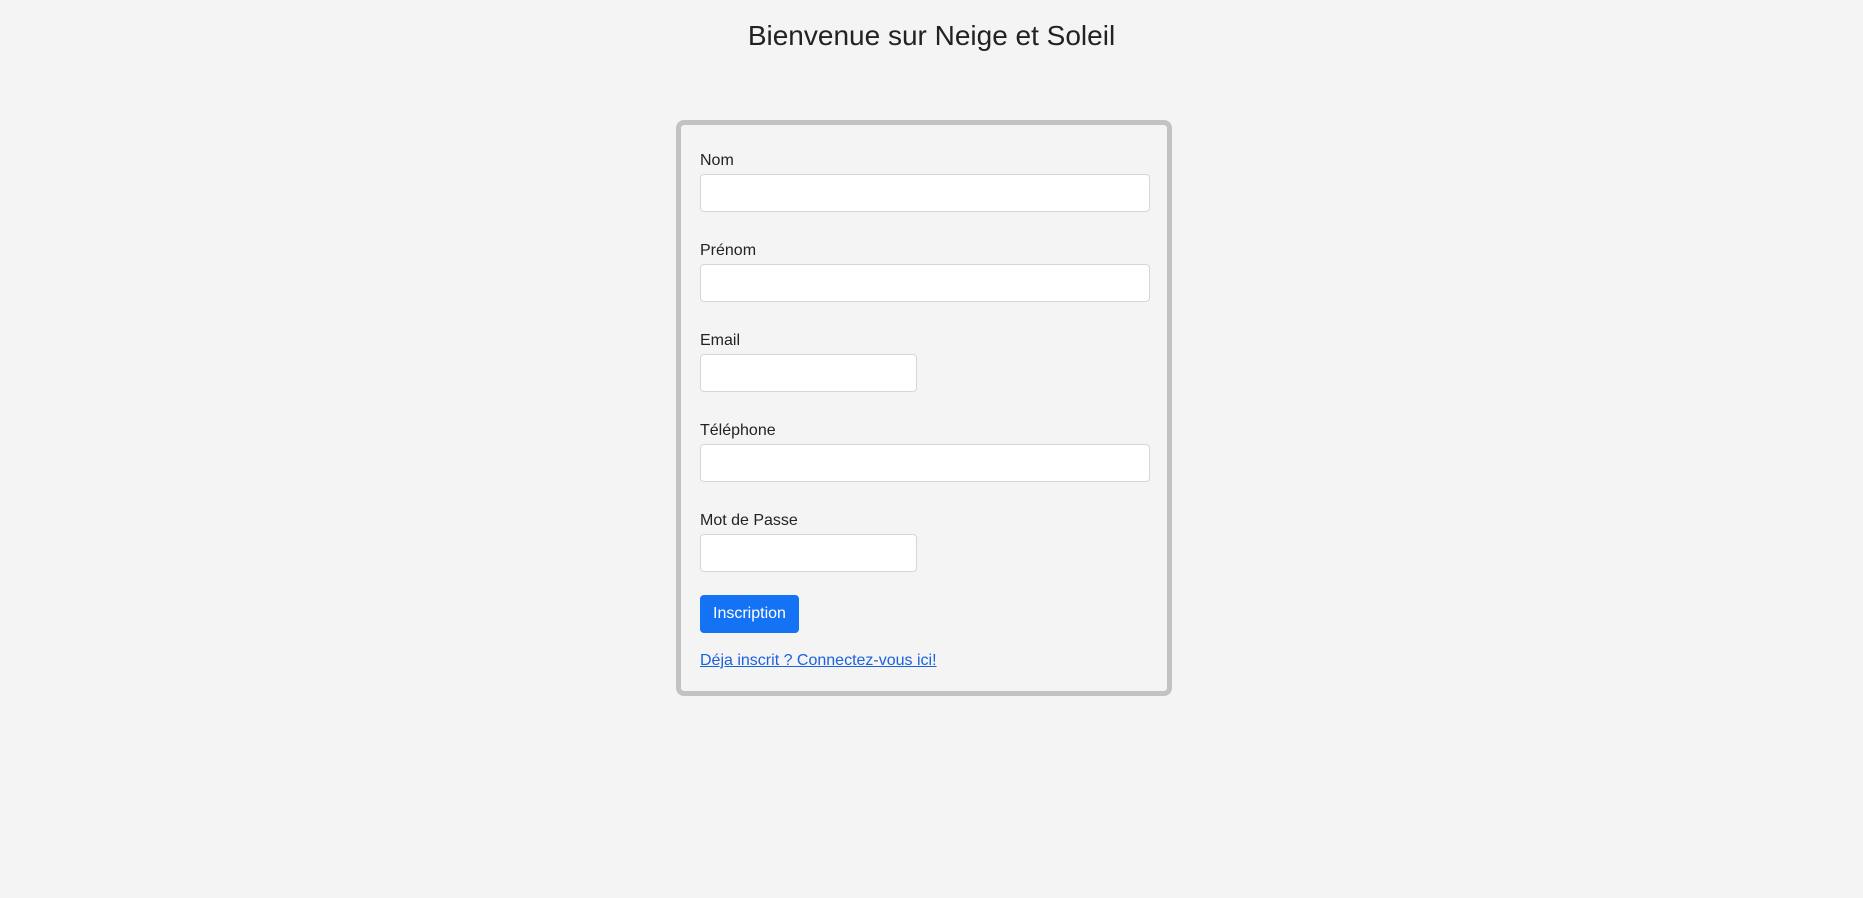 This screenshot has height=898, width=1863. What do you see at coordinates (925, 463) in the screenshot?
I see `telephone-input` at bounding box center [925, 463].